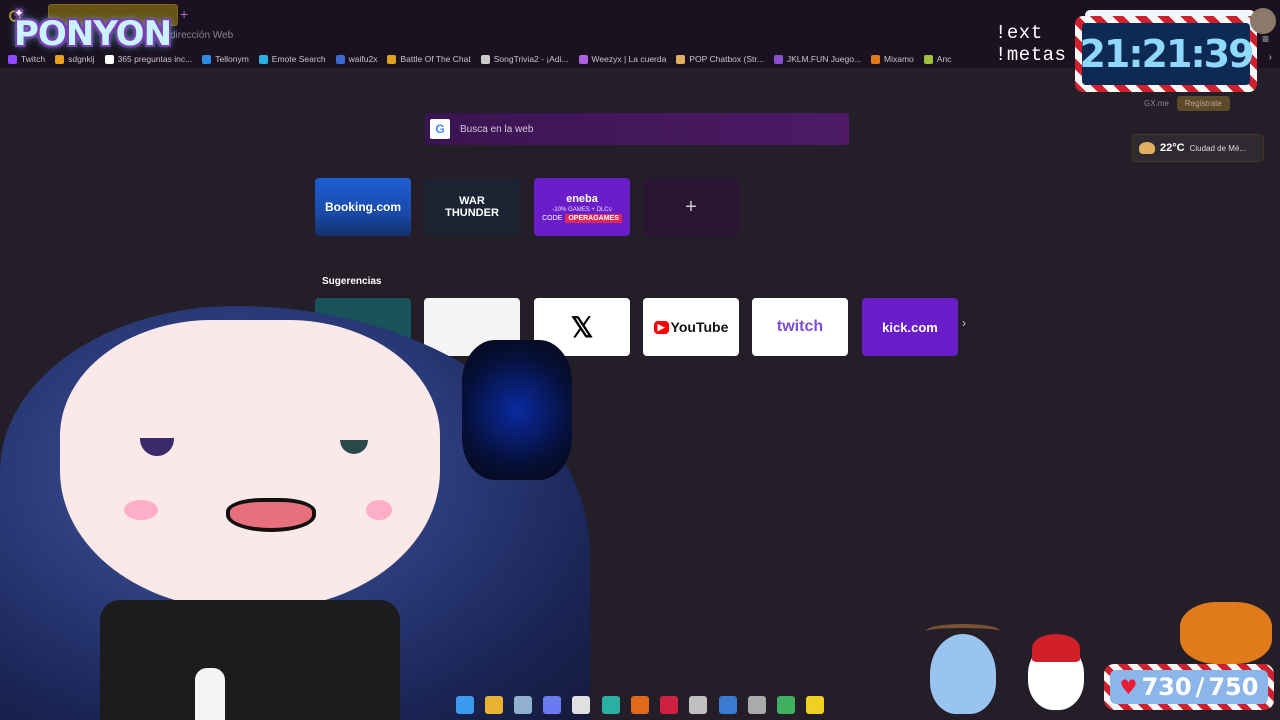  I want to click on menu-icon: ≡, so click(1265, 39).